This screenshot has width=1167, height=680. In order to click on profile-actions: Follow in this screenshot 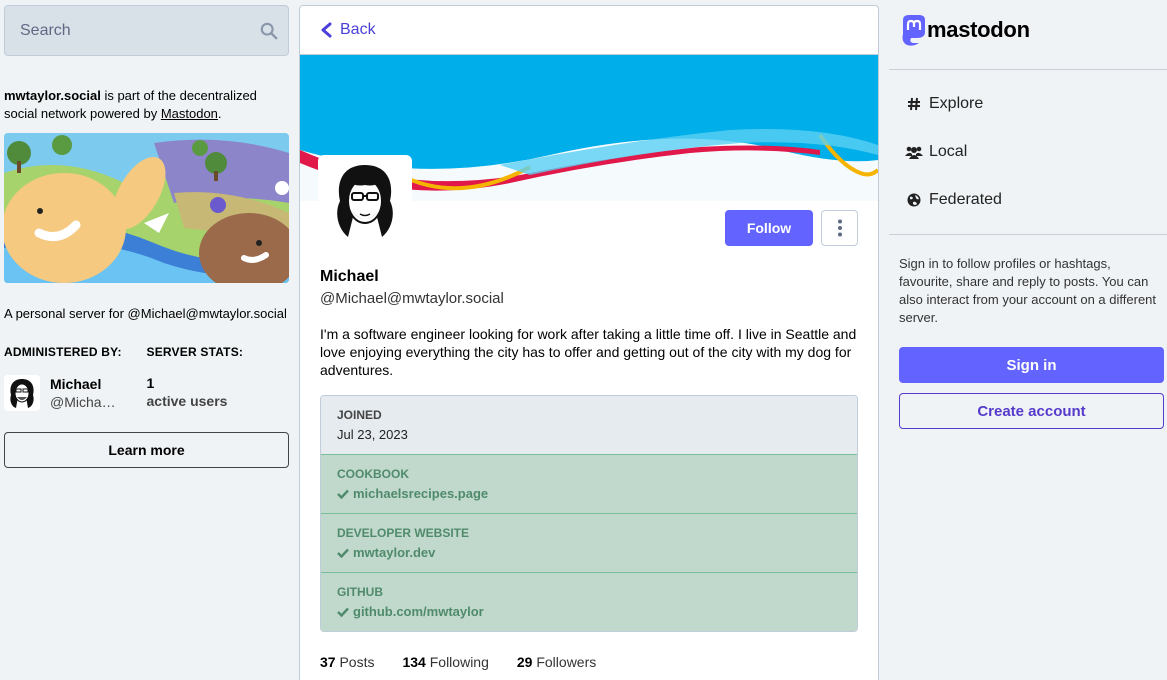, I will do `click(791, 228)`.